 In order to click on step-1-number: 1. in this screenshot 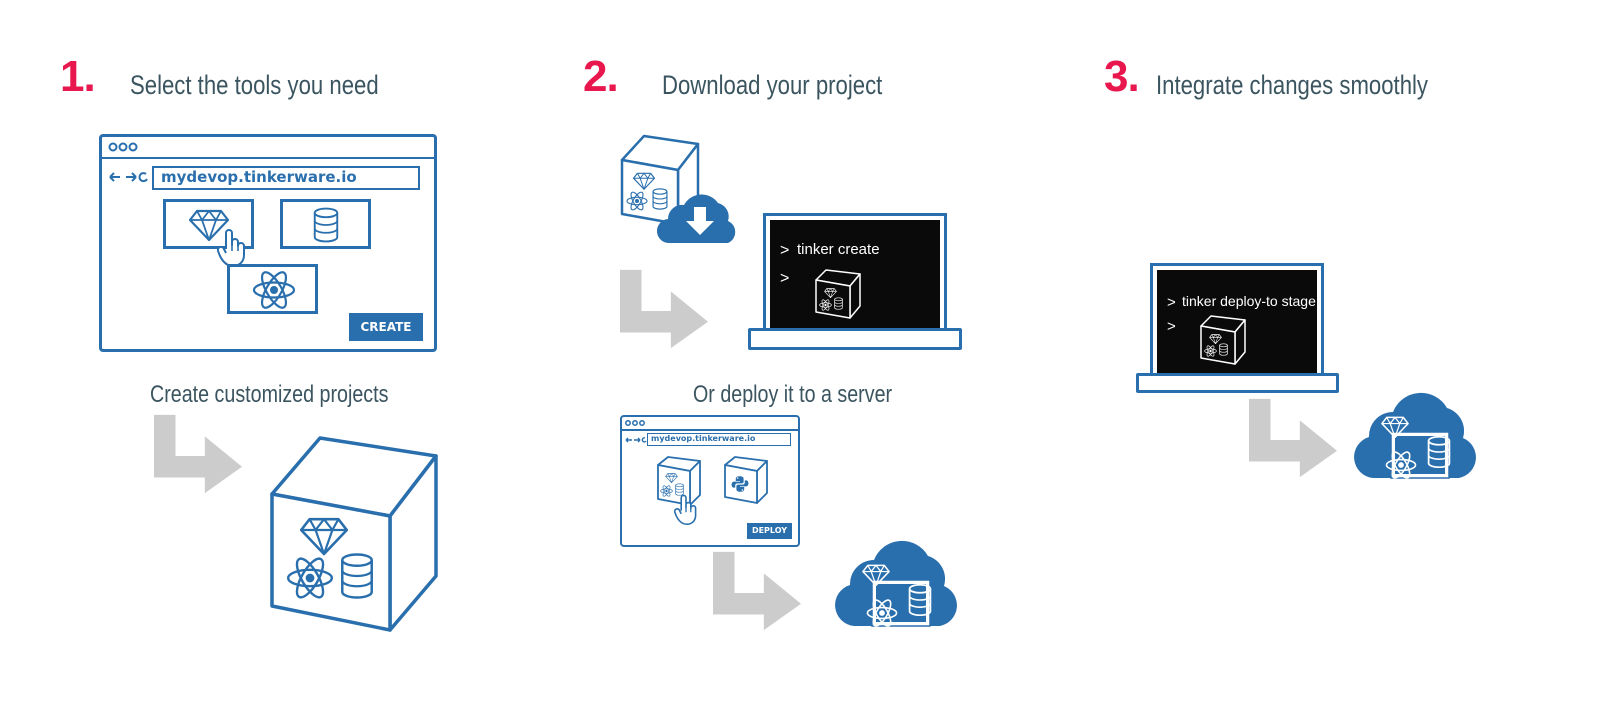, I will do `click(78, 76)`.